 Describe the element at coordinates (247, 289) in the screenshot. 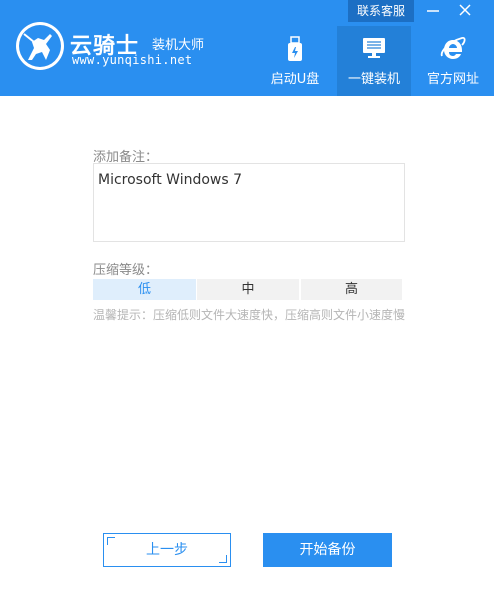

I see `compression-option-medium: 中` at that location.